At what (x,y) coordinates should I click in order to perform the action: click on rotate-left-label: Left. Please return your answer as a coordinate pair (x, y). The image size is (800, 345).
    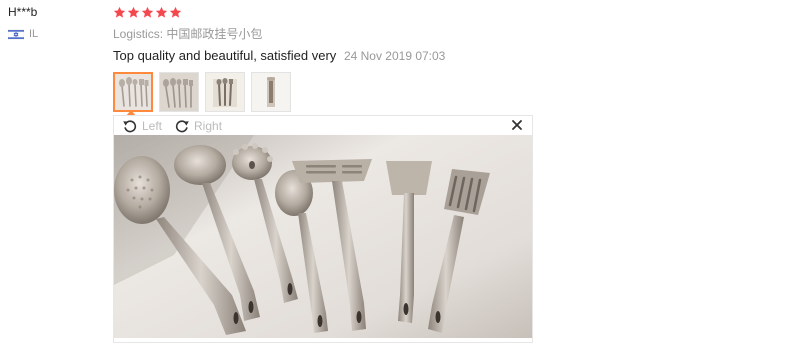
    Looking at the image, I should click on (152, 125).